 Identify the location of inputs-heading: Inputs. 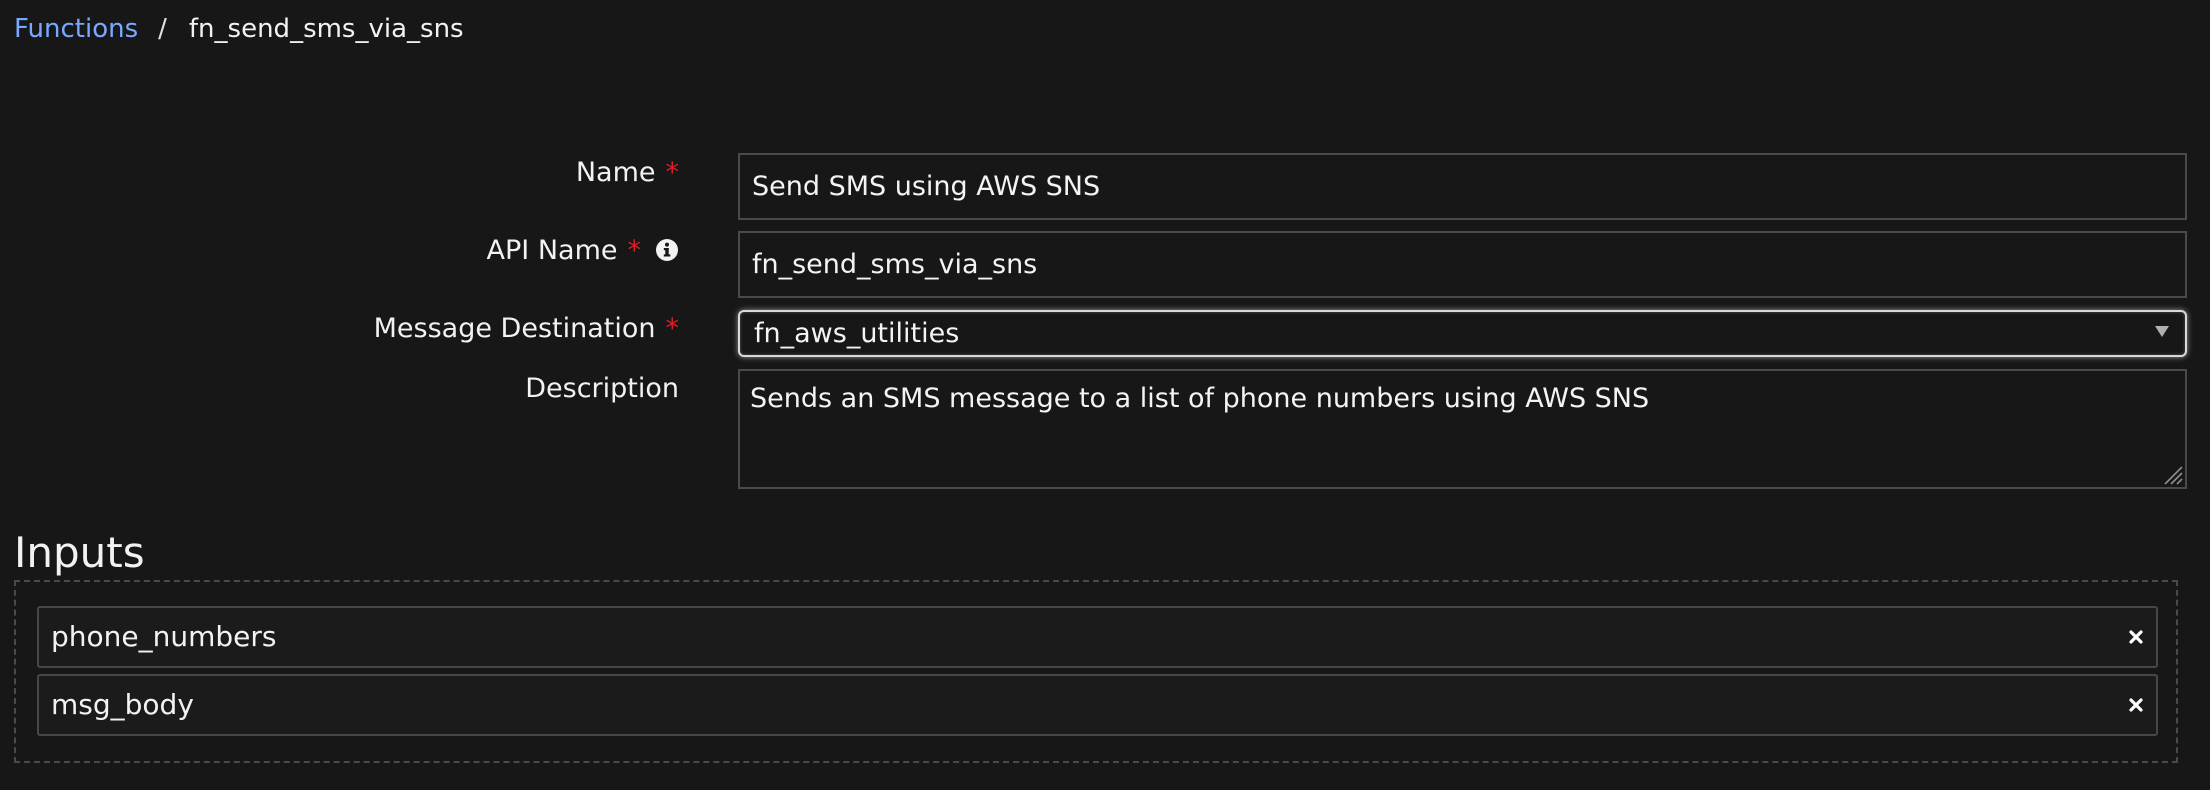
(79, 552).